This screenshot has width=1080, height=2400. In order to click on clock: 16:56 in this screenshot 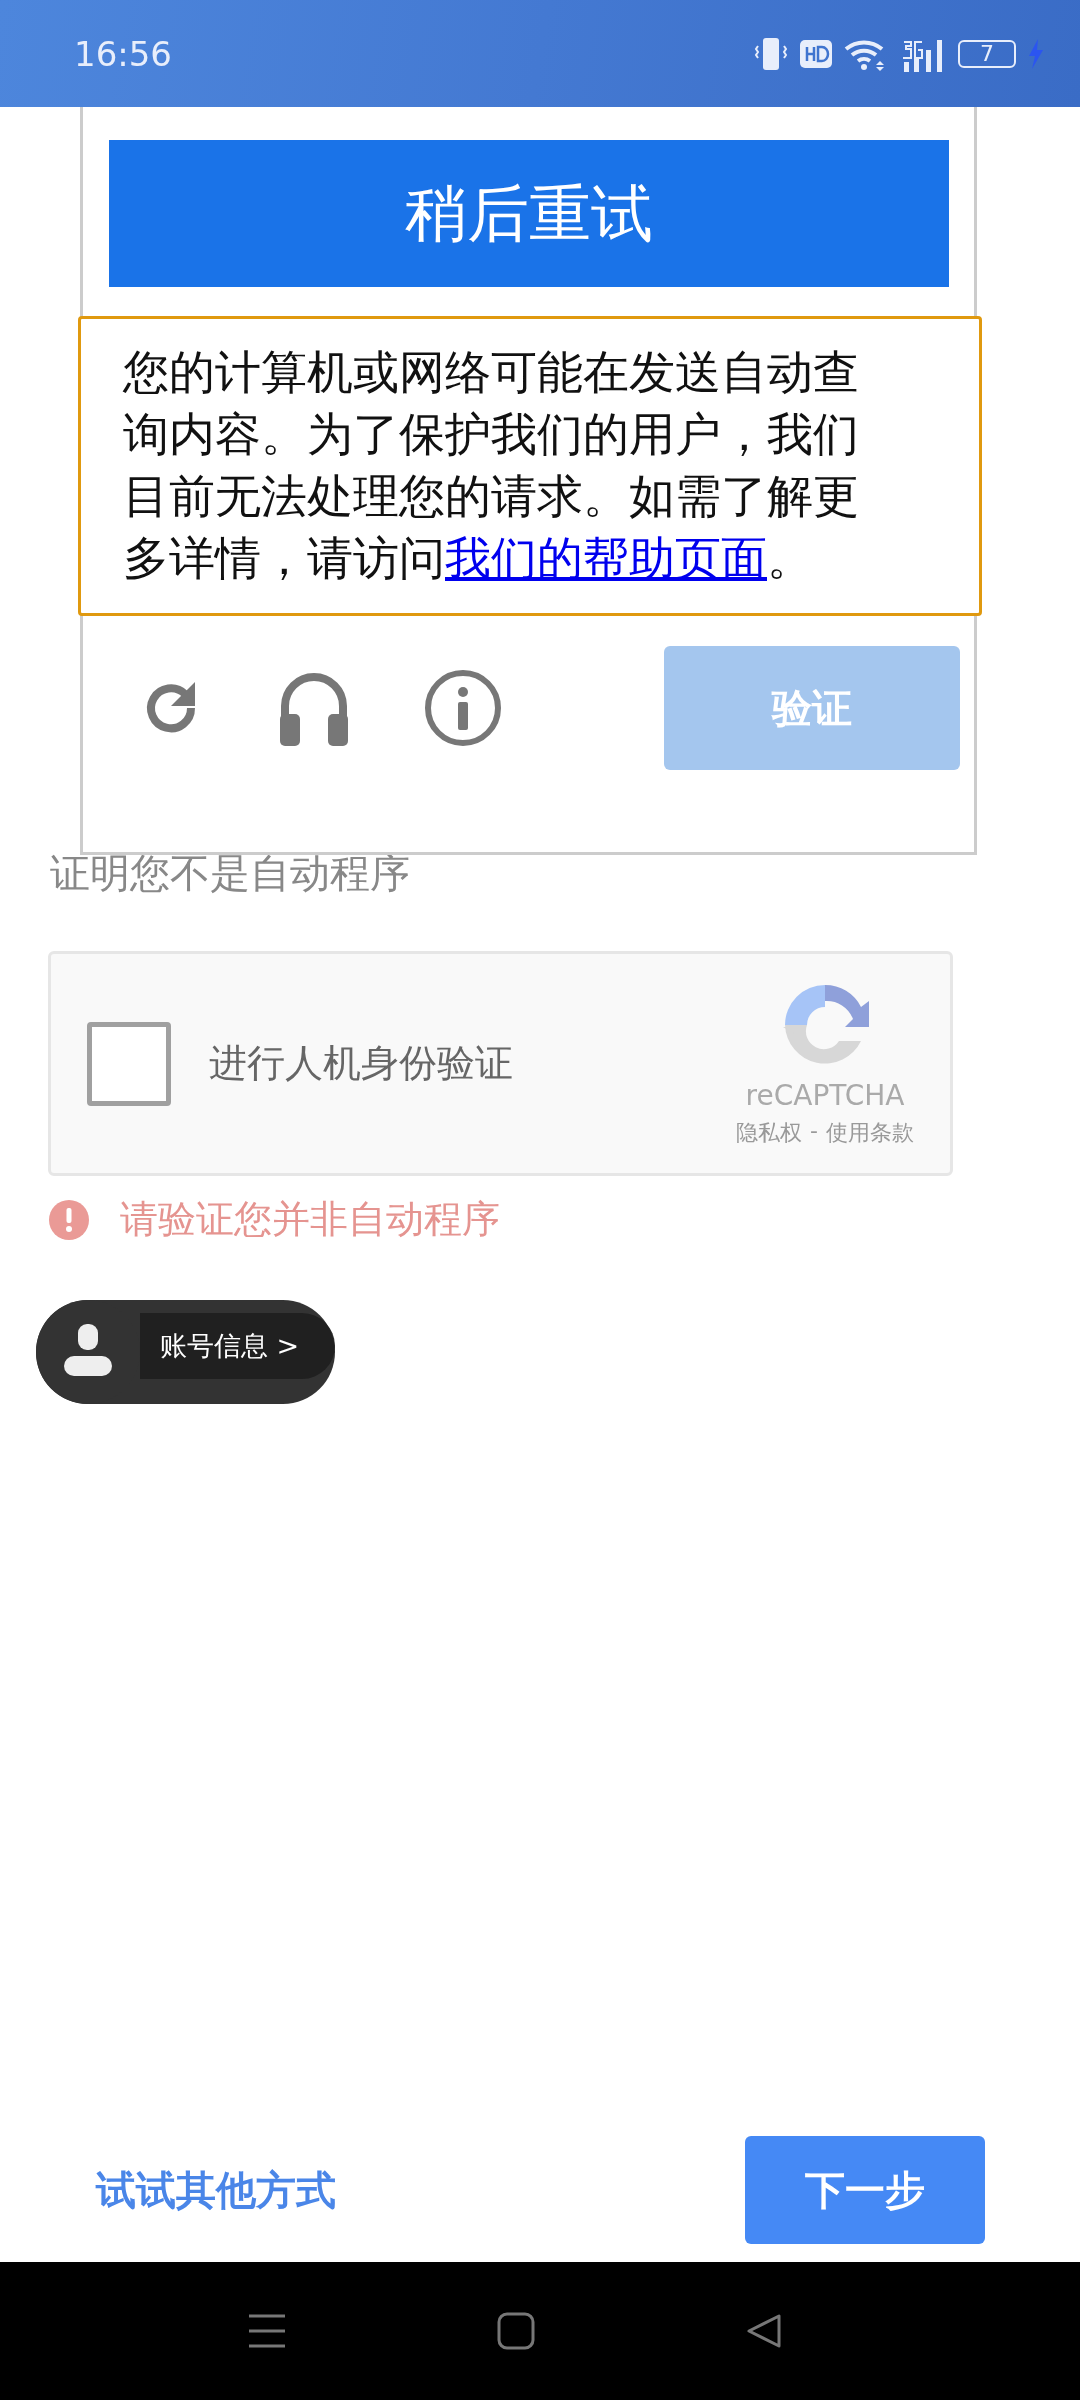, I will do `click(123, 53)`.